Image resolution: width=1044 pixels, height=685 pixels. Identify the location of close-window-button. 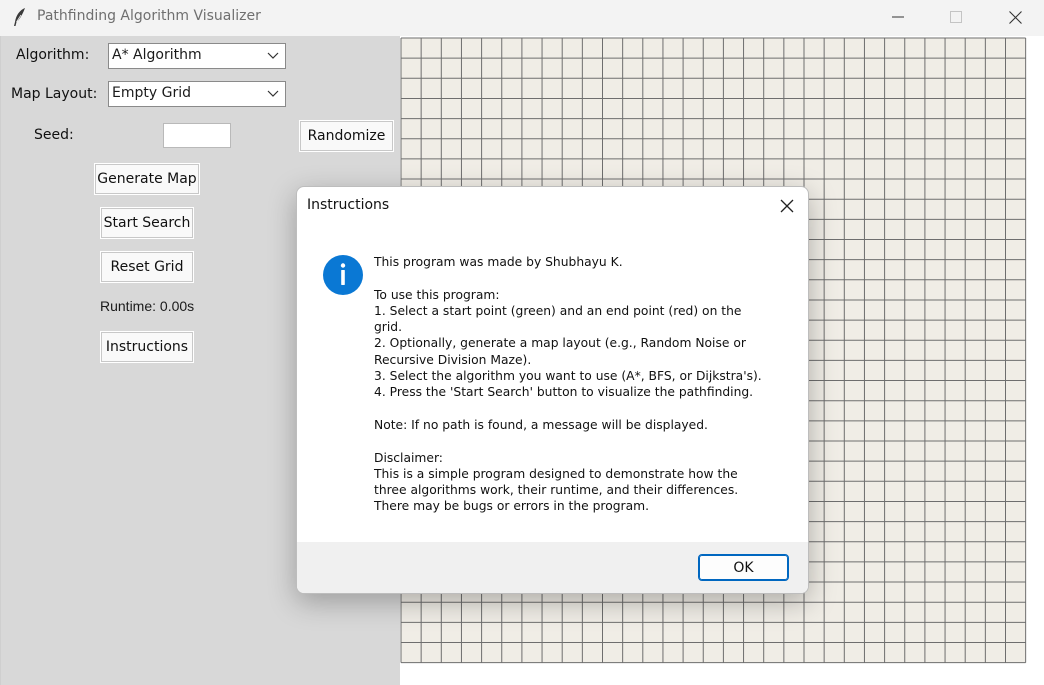
(1015, 17).